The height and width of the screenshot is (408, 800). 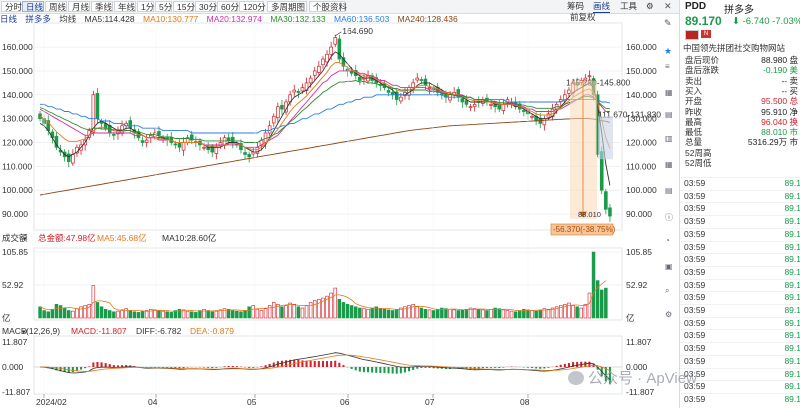 What do you see at coordinates (669, 217) in the screenshot?
I see `info-icon: ⓘ` at bounding box center [669, 217].